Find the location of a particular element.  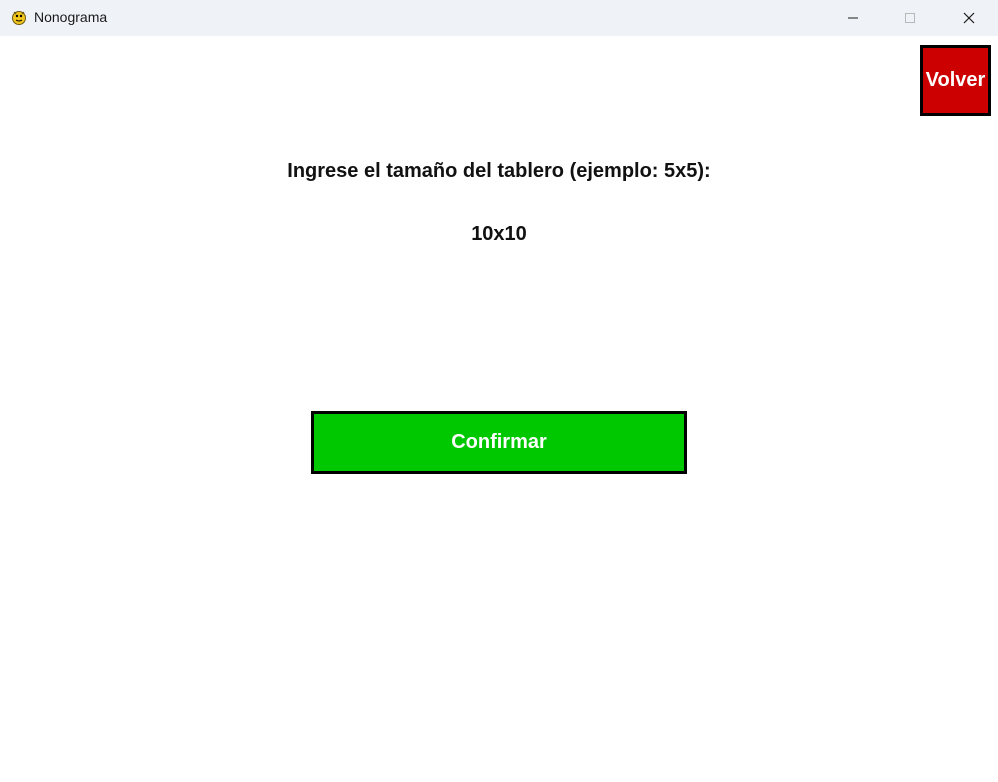

close-icon is located at coordinates (969, 18).